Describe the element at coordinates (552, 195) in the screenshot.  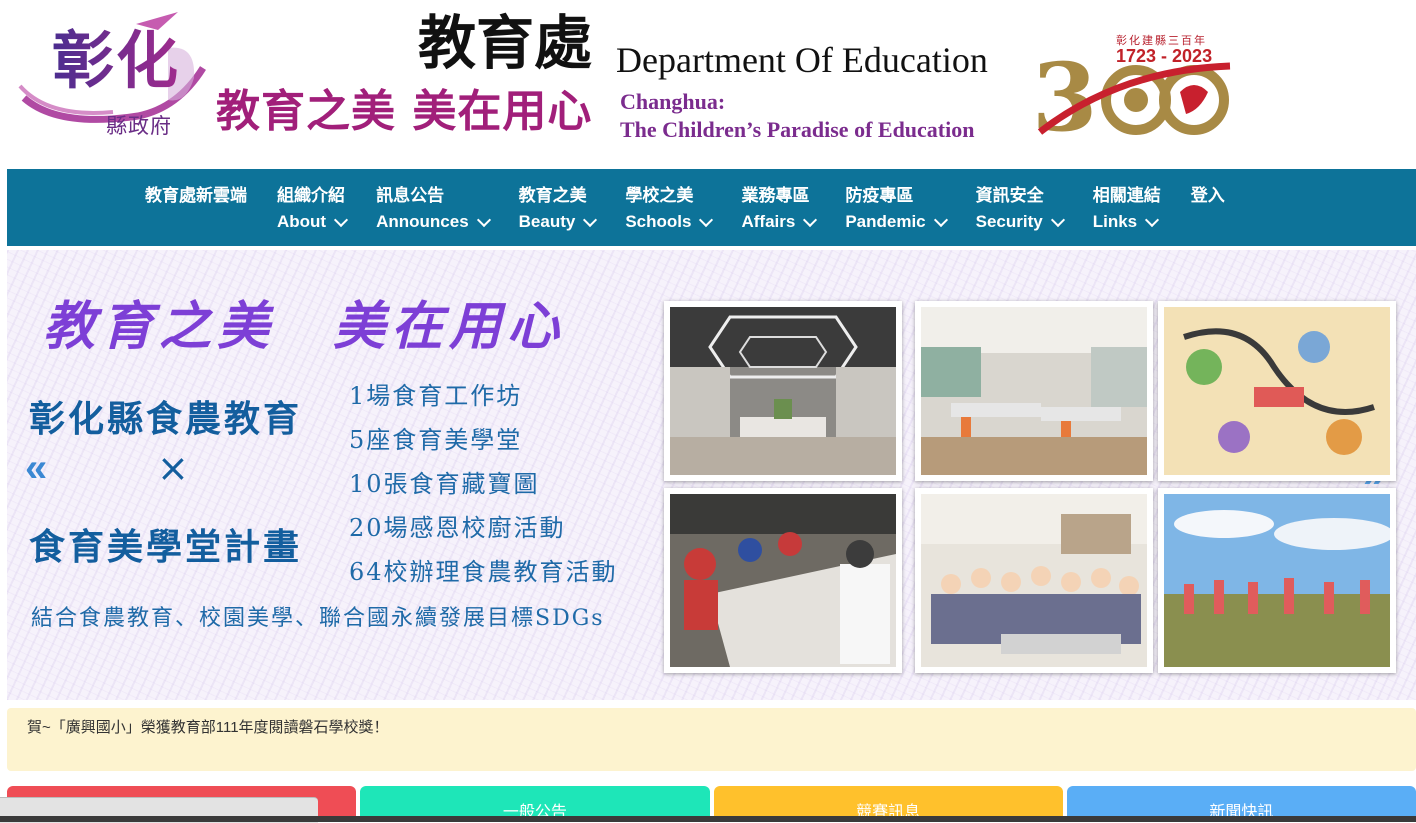
I see `nav-label-cn: 教育之美` at that location.